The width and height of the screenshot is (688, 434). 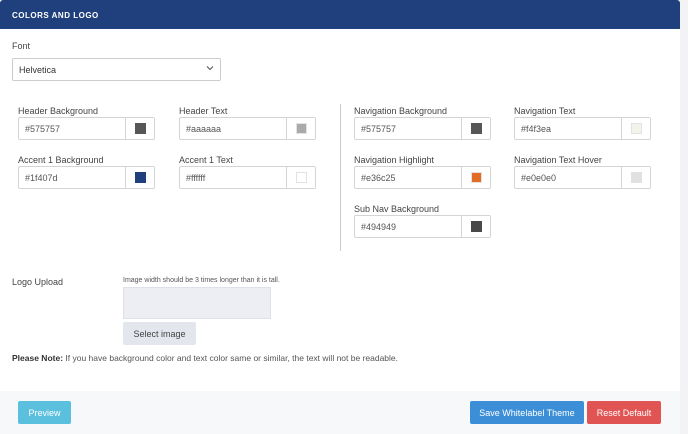 I want to click on select-image-button: Select image, so click(x=159, y=333).